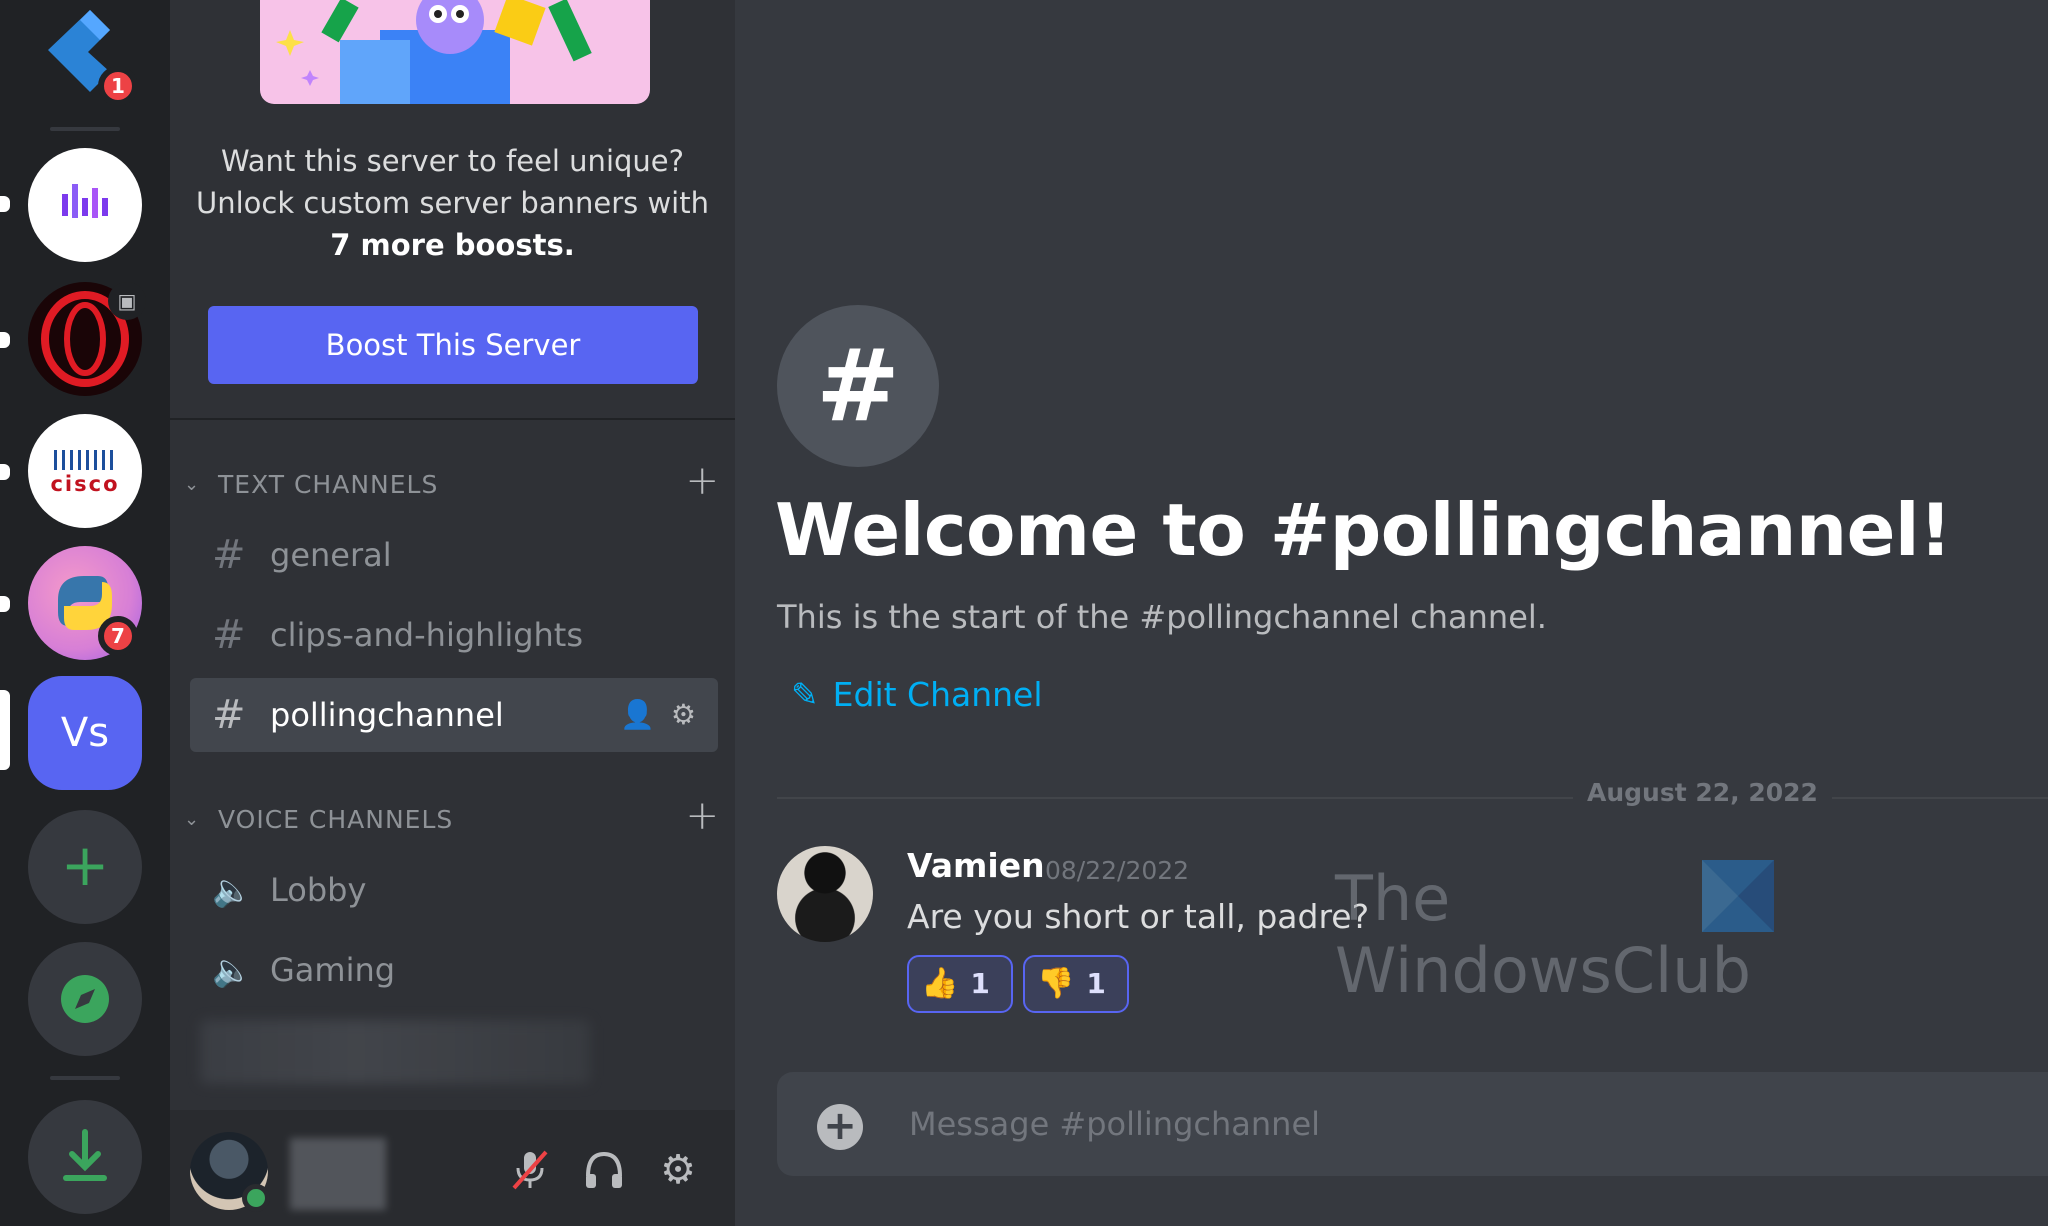 The width and height of the screenshot is (2048, 1226). What do you see at coordinates (530, 1170) in the screenshot?
I see `mute-microphone-icon` at bounding box center [530, 1170].